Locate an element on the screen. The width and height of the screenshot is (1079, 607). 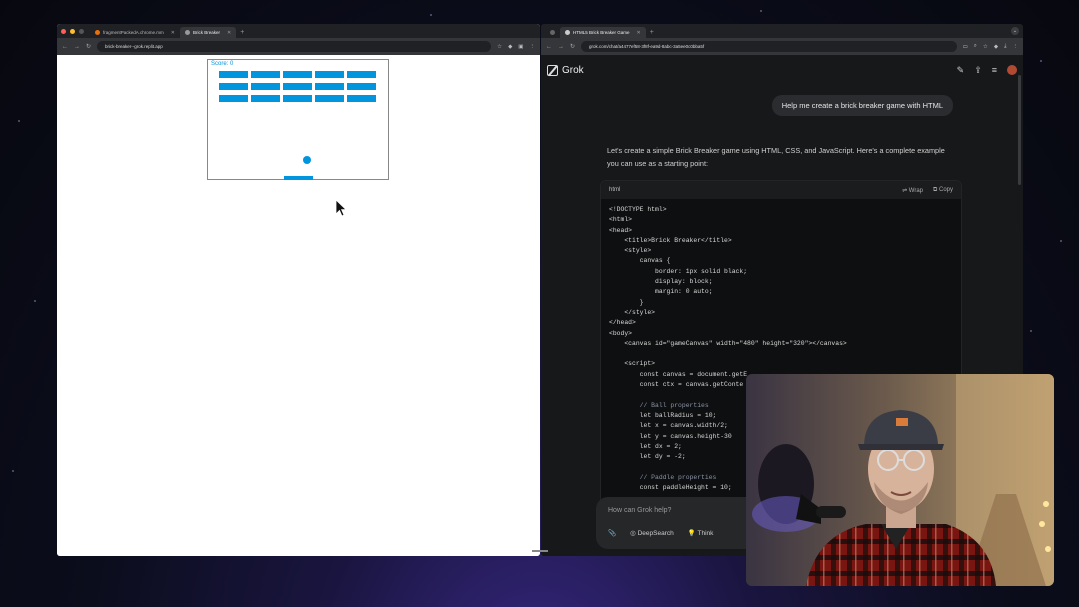
wrap-button: ⇌ Wrap is located at coordinates (912, 190).